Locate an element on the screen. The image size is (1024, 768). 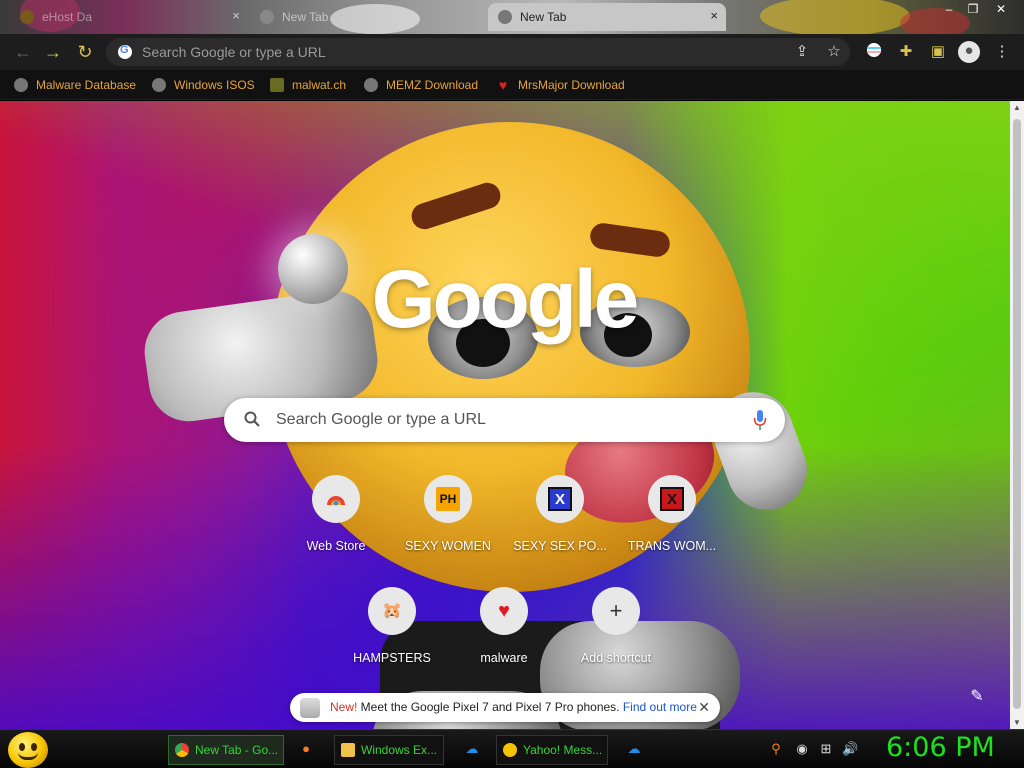
bookmark-mrsmajor-download: ♥ MrsMajor Download is located at coordinates (560, 85).